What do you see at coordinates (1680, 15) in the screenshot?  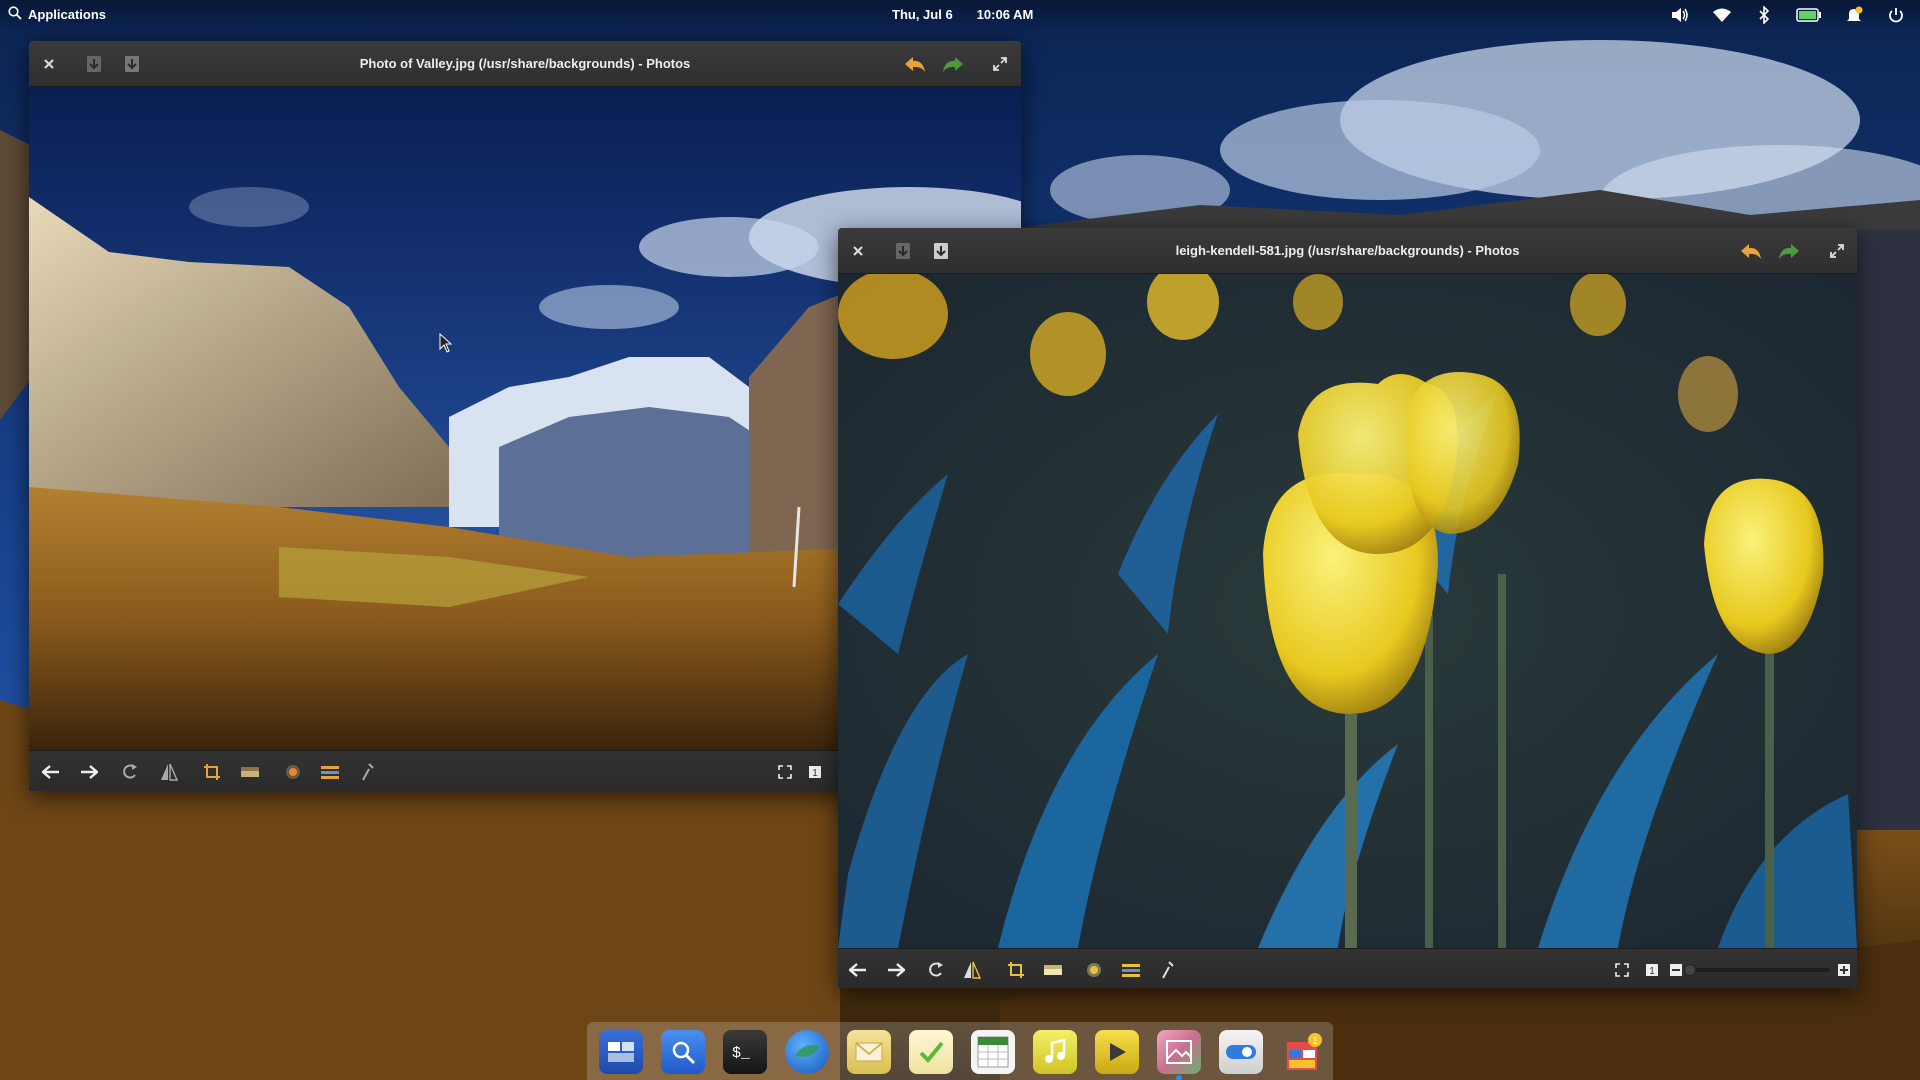 I see `volume-icon` at bounding box center [1680, 15].